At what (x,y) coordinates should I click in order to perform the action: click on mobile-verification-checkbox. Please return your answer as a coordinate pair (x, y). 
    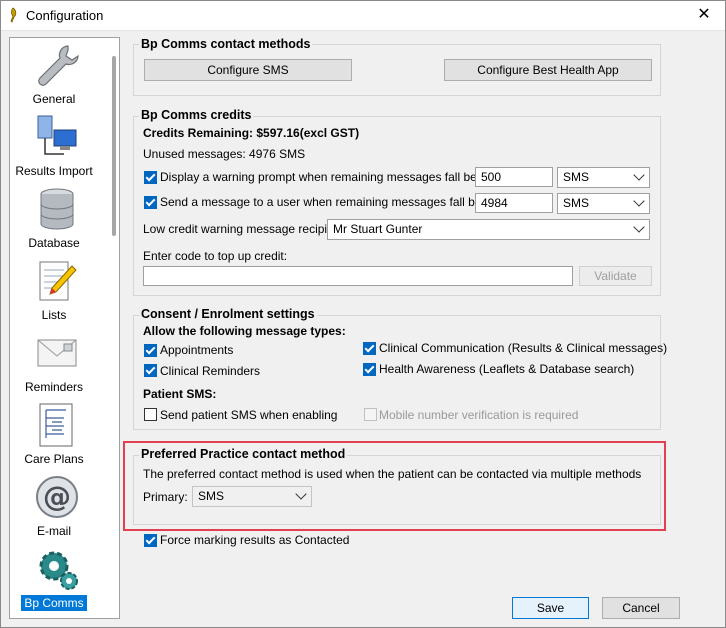
    Looking at the image, I should click on (370, 414).